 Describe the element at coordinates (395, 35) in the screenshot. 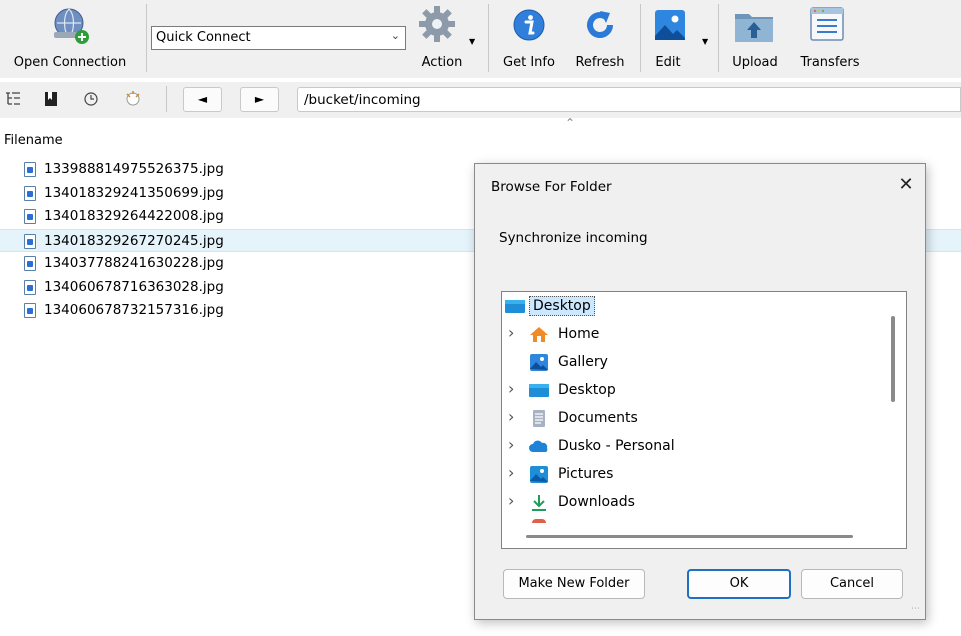

I see `chevron-down-icon: ⌄` at that location.